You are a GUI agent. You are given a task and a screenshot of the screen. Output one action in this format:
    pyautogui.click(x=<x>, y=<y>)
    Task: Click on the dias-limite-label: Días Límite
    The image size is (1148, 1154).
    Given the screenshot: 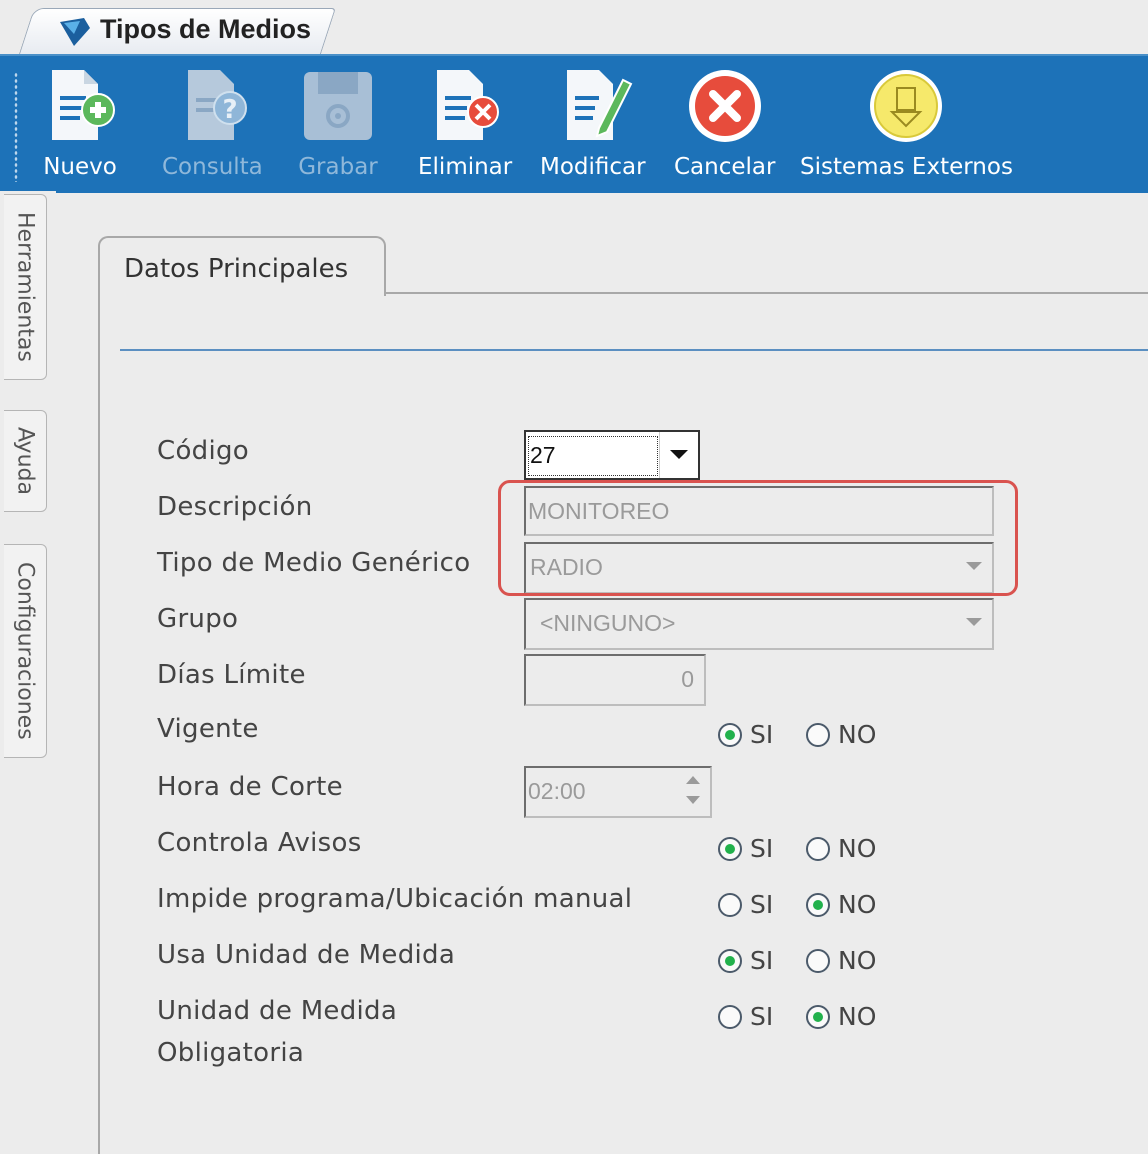 What is the action you would take?
    pyautogui.click(x=231, y=675)
    